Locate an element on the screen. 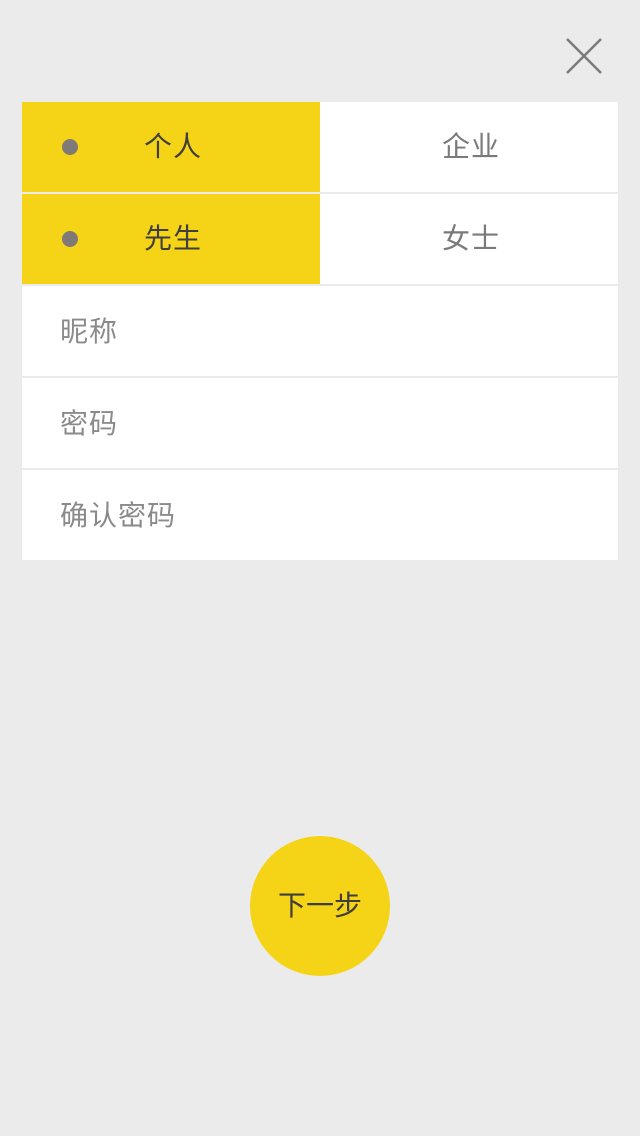 Image resolution: width=640 pixels, height=1136 pixels. account-type-personal-option: 个人 is located at coordinates (171, 147).